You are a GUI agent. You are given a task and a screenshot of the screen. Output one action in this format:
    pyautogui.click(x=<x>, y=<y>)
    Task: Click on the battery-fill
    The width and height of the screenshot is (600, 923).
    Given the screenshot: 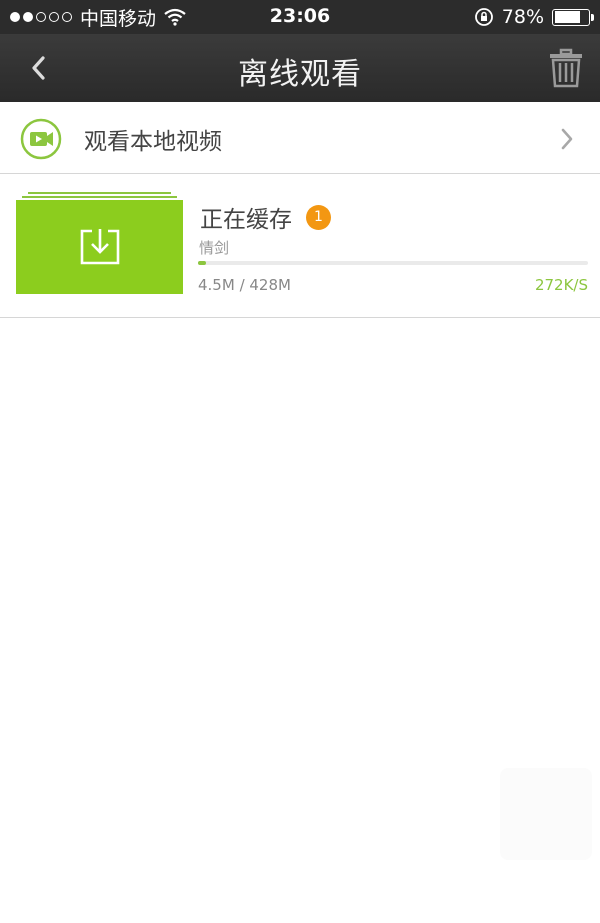 What is the action you would take?
    pyautogui.click(x=567, y=17)
    